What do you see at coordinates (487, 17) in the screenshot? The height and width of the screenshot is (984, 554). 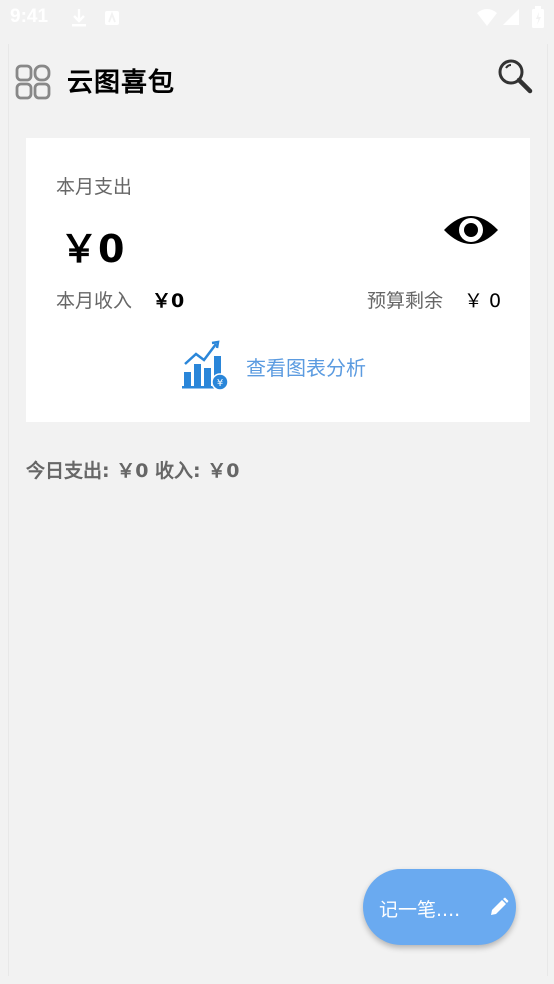 I see `wifi-icon` at bounding box center [487, 17].